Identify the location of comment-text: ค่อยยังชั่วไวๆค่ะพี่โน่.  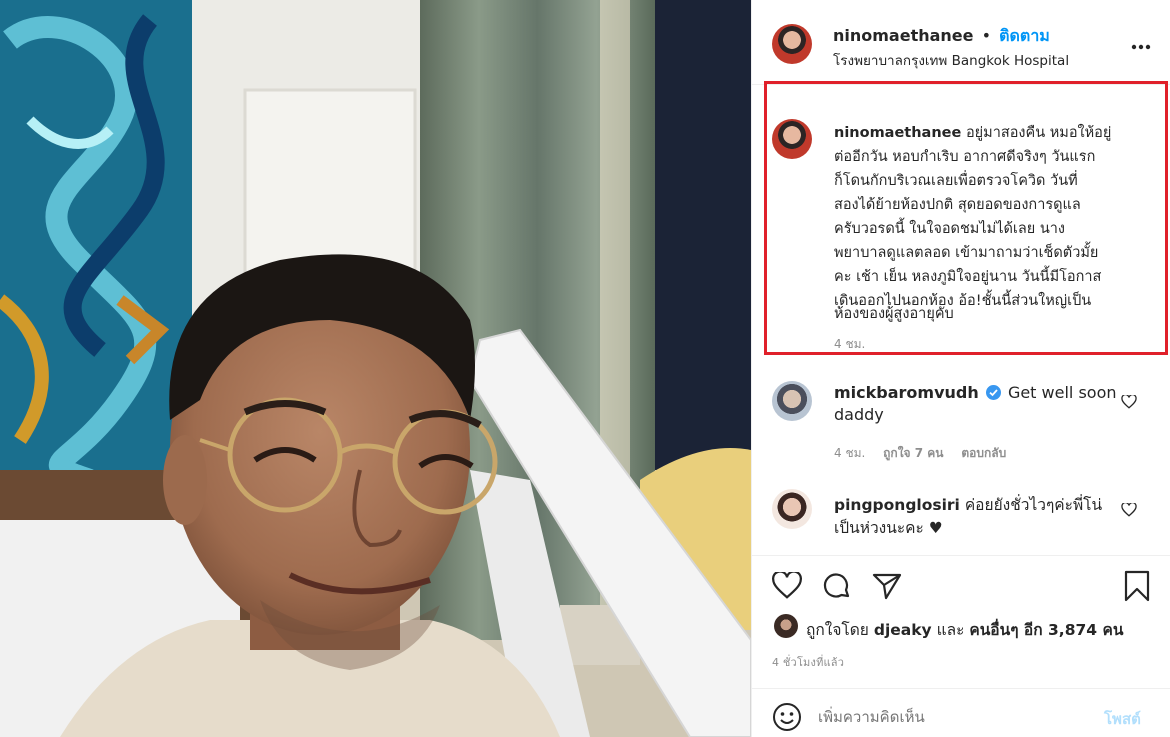
(1033, 505).